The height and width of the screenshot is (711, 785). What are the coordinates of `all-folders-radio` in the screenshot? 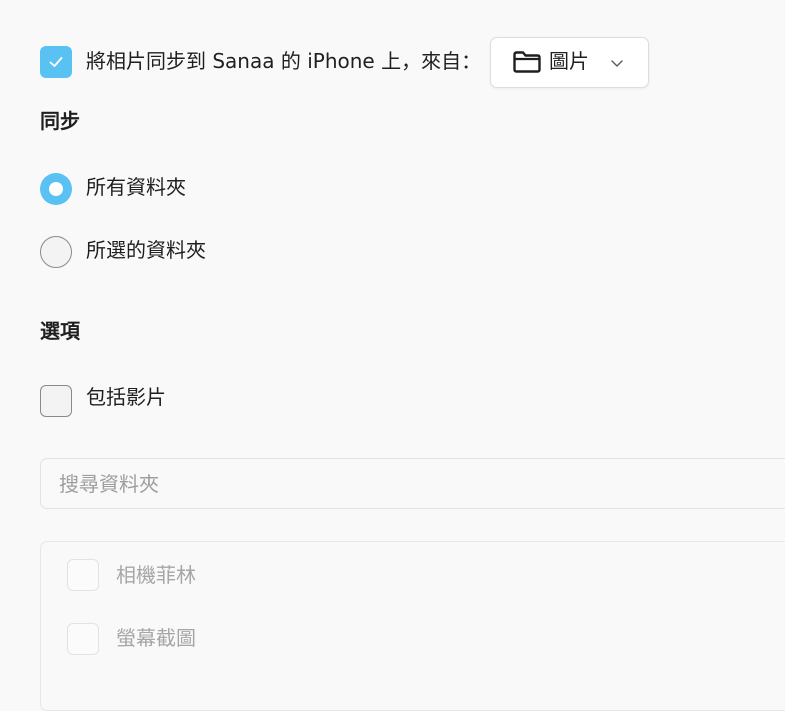 It's located at (56, 189).